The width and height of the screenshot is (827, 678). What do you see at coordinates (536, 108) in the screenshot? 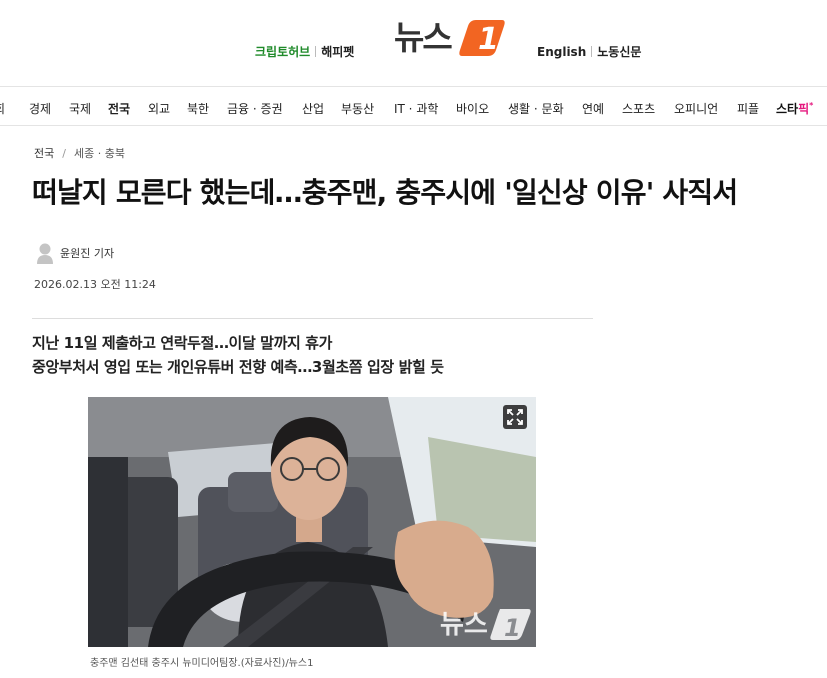
I see `nav-item-life-culture: 생활 · 문화` at bounding box center [536, 108].